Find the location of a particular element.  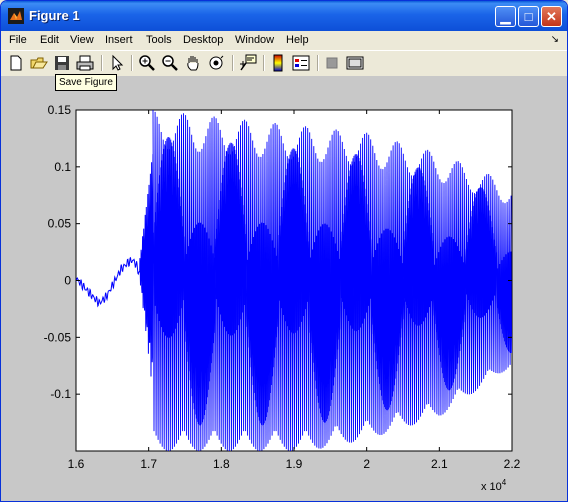

window-title: Figure 1 is located at coordinates (54, 15).